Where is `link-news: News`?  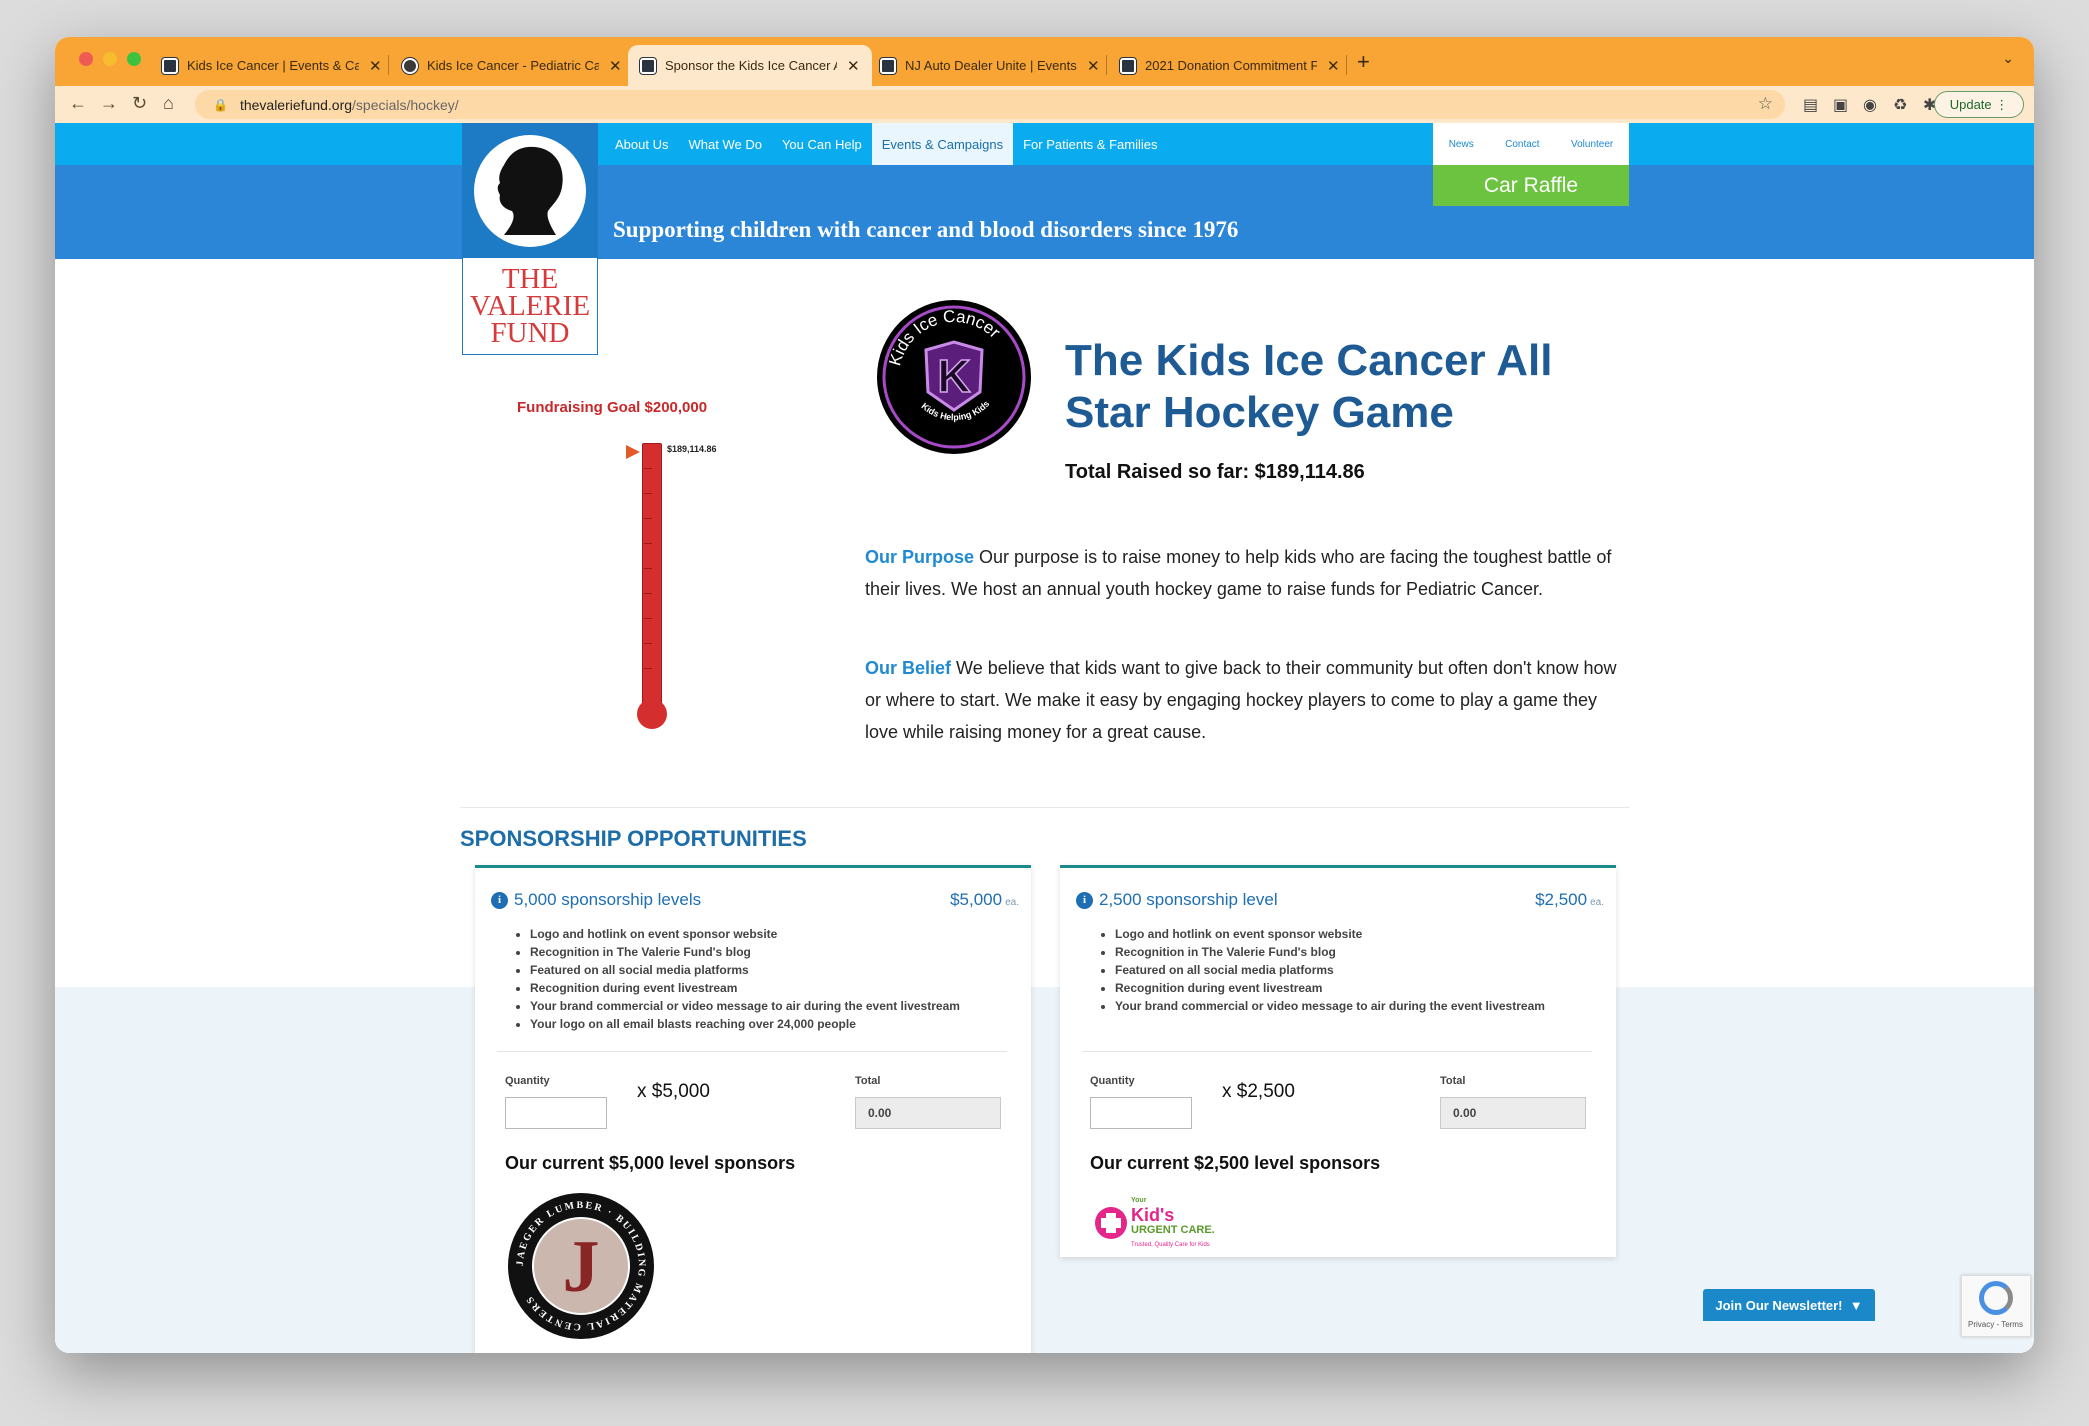 link-news: News is located at coordinates (1461, 144).